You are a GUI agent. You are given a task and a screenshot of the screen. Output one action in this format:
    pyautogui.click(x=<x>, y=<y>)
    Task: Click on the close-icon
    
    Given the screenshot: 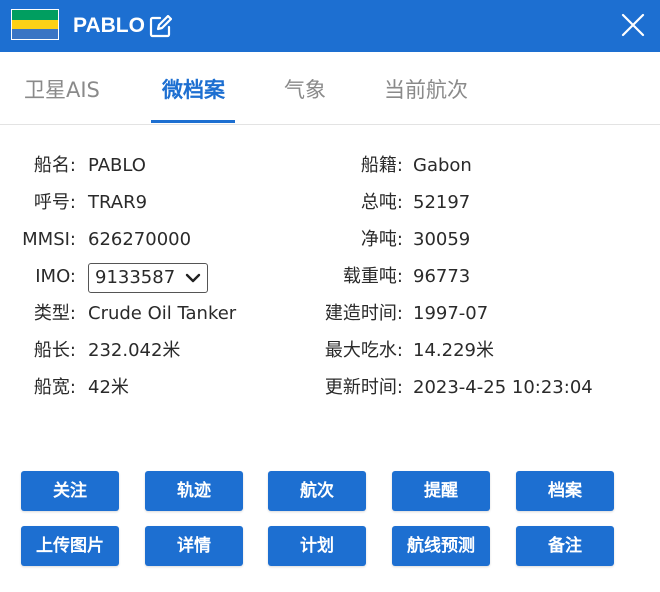 What is the action you would take?
    pyautogui.click(x=633, y=25)
    